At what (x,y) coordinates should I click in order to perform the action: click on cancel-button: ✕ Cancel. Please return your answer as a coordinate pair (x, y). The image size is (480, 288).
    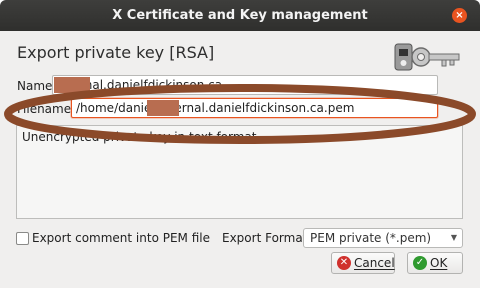
    Looking at the image, I should click on (363, 263).